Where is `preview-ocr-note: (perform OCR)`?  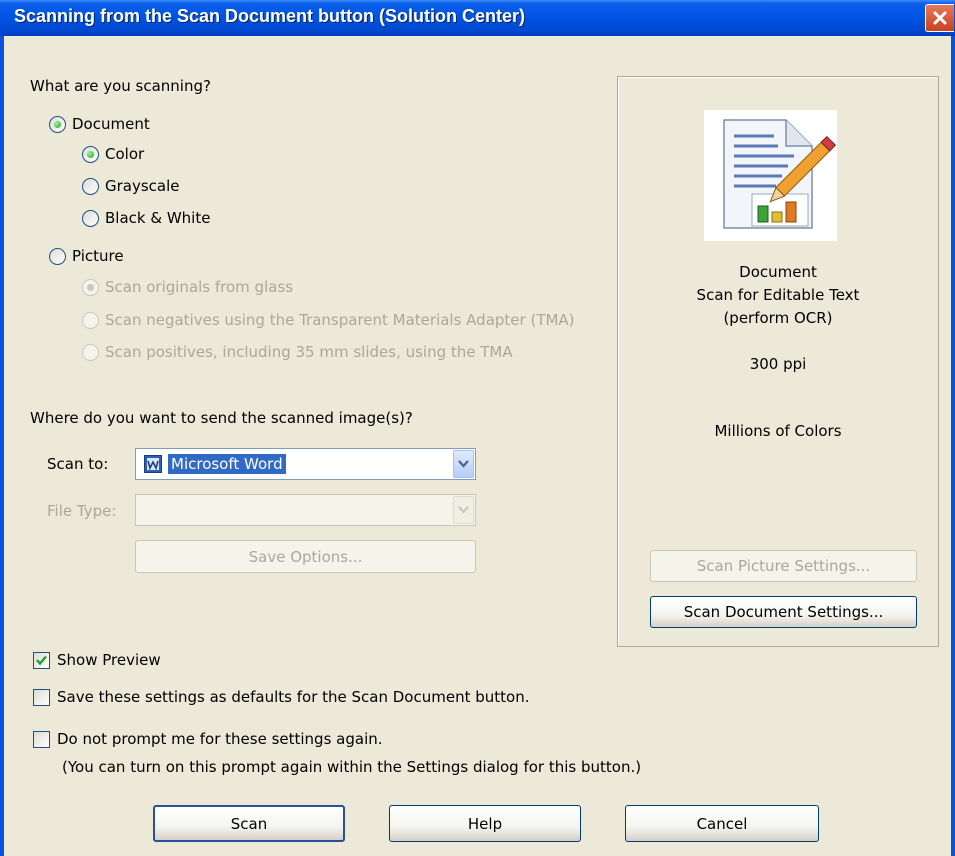 preview-ocr-note: (perform OCR) is located at coordinates (778, 318).